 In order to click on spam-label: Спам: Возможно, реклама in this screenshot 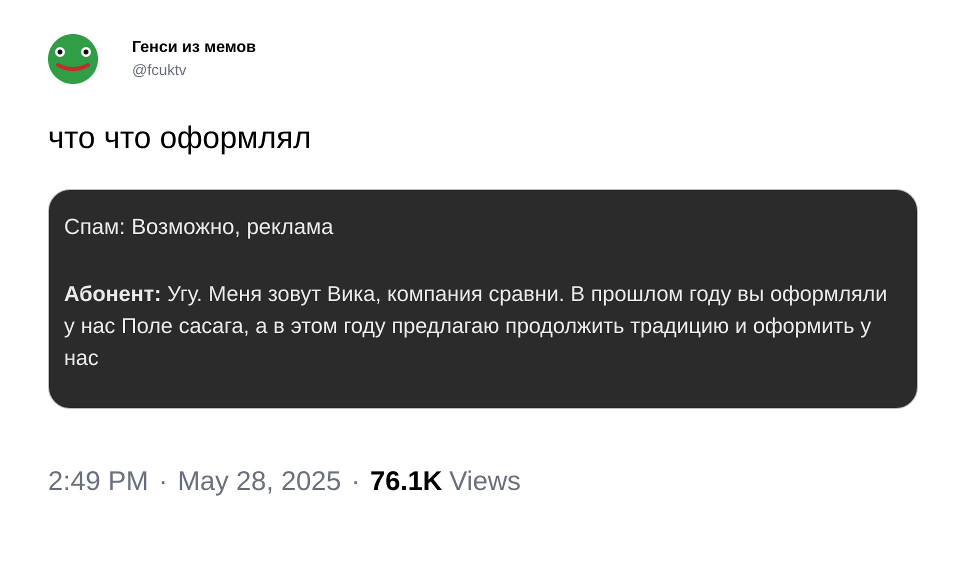, I will do `click(199, 227)`.